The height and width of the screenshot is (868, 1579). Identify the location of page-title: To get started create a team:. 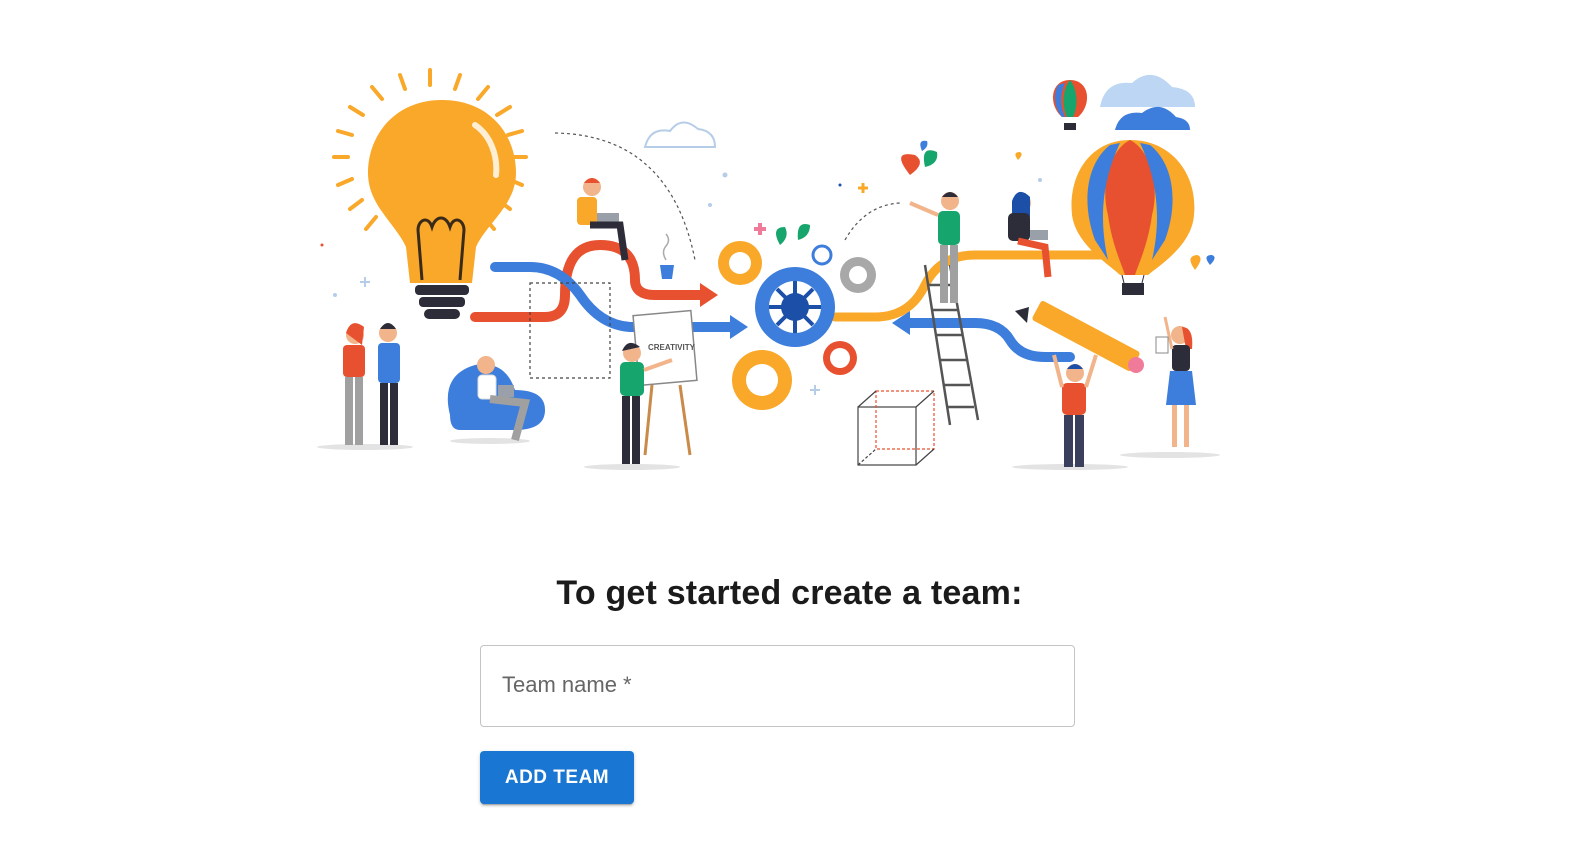
(789, 593).